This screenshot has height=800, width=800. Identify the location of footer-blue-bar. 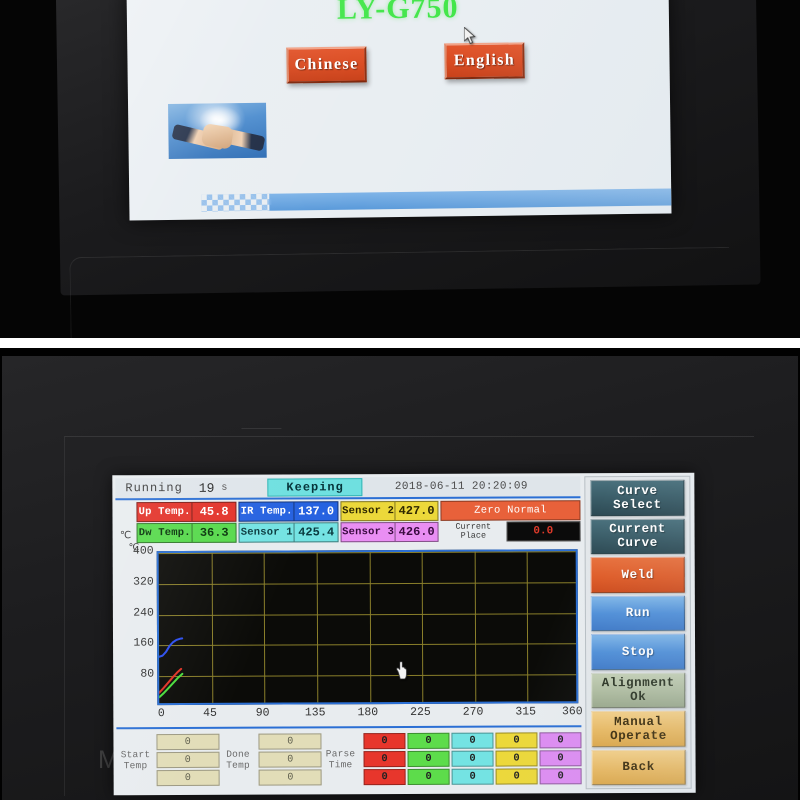
(470, 199).